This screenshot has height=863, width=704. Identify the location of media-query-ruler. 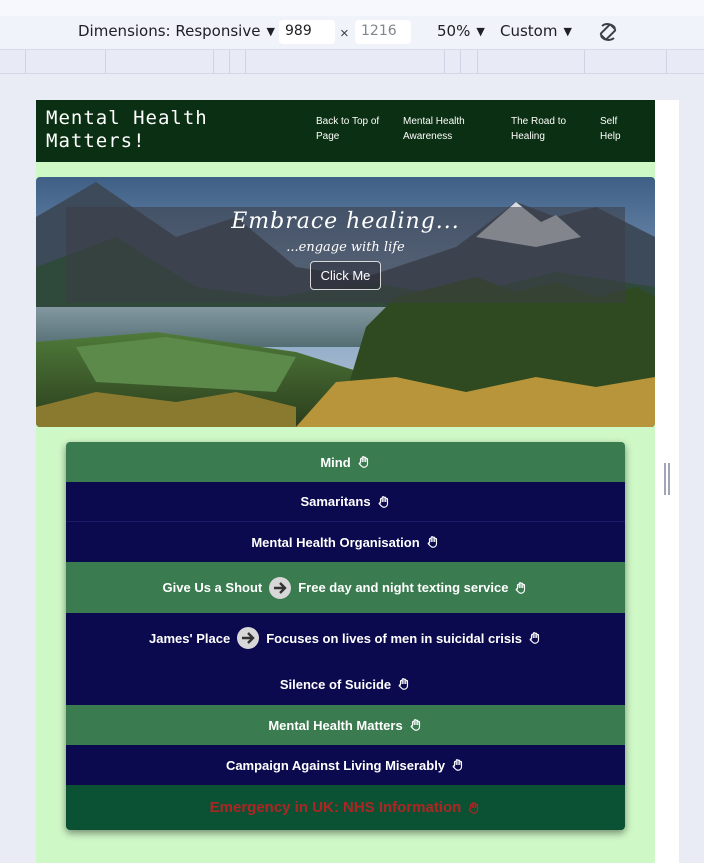
(352, 62).